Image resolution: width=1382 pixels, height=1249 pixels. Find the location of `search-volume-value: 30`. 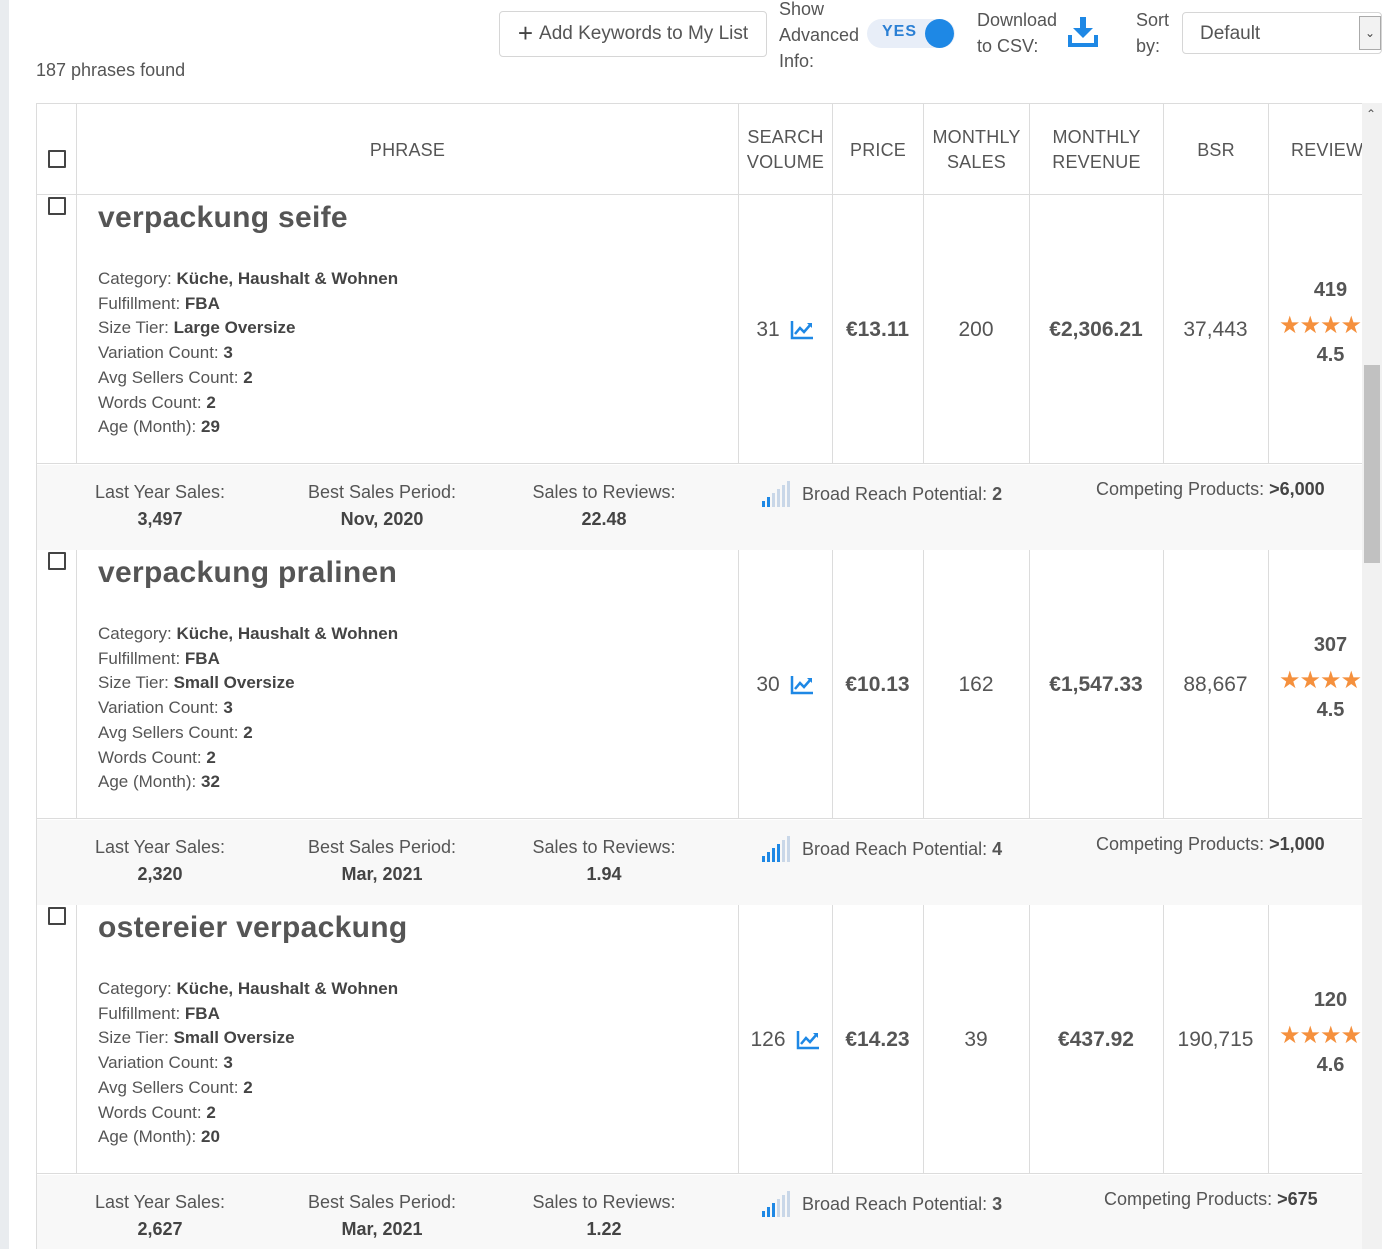

search-volume-value: 30 is located at coordinates (768, 684).